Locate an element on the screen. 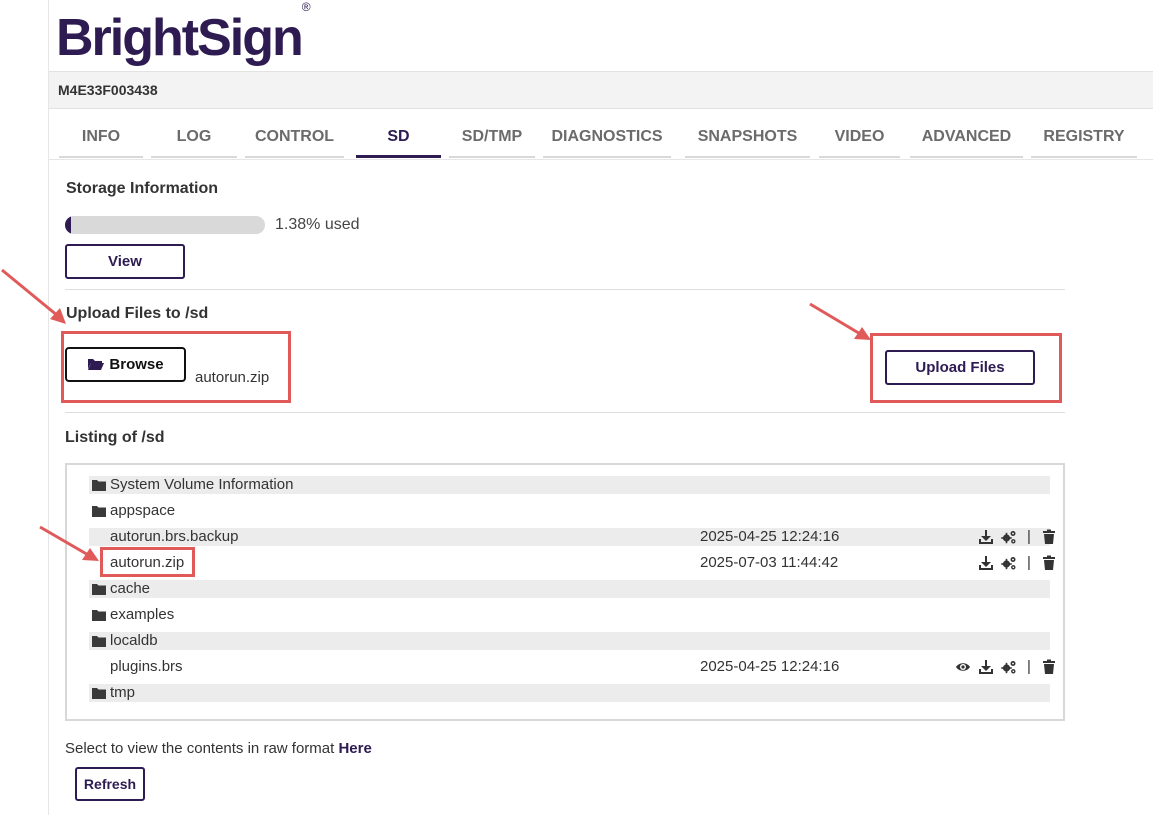 This screenshot has width=1153, height=815. tab-advanced: ADVANCED is located at coordinates (966, 143).